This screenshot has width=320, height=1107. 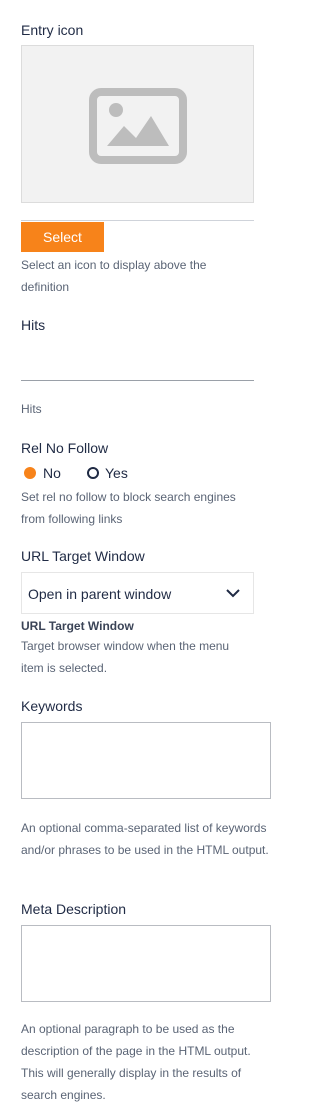 I want to click on entry-icon-preview, so click(x=137, y=124).